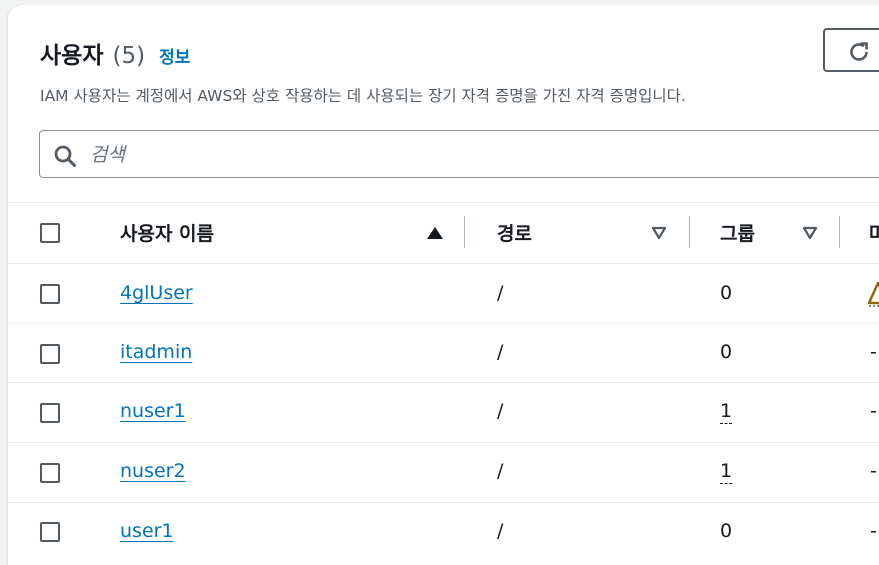  What do you see at coordinates (737, 232) in the screenshot?
I see `column-header-groups: 그룹` at bounding box center [737, 232].